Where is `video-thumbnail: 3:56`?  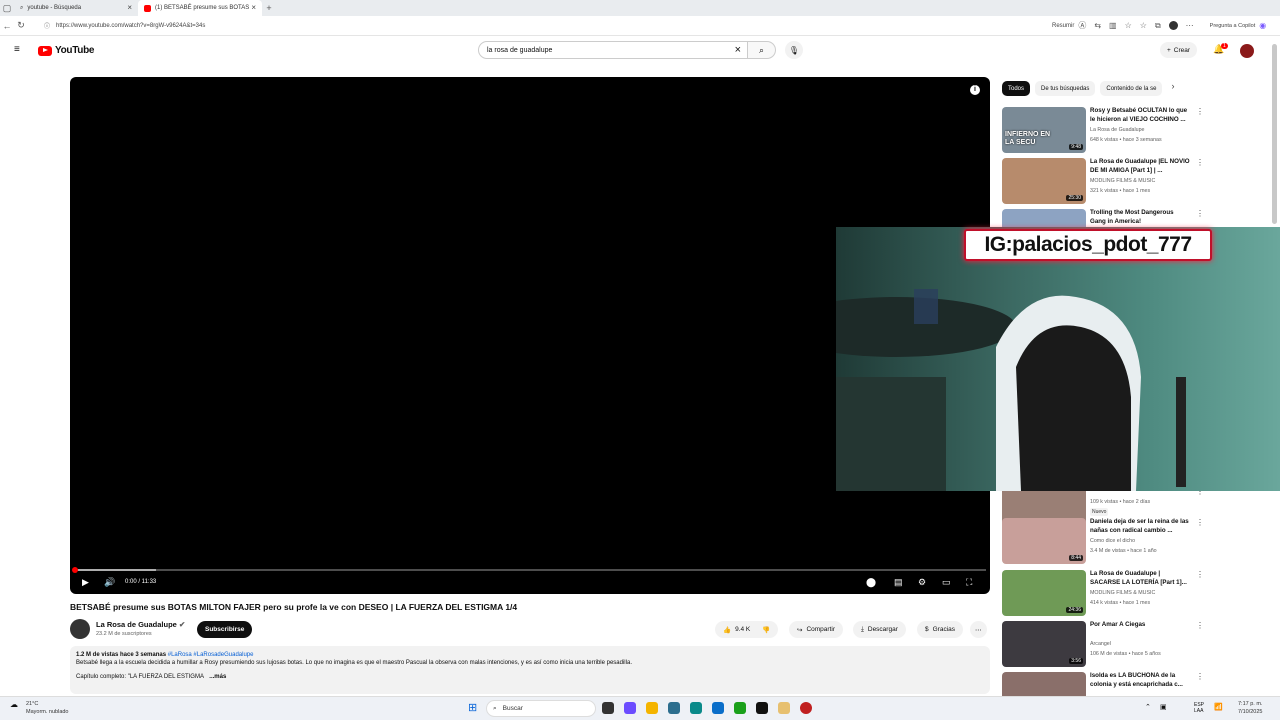
video-thumbnail: 3:56 is located at coordinates (1044, 644).